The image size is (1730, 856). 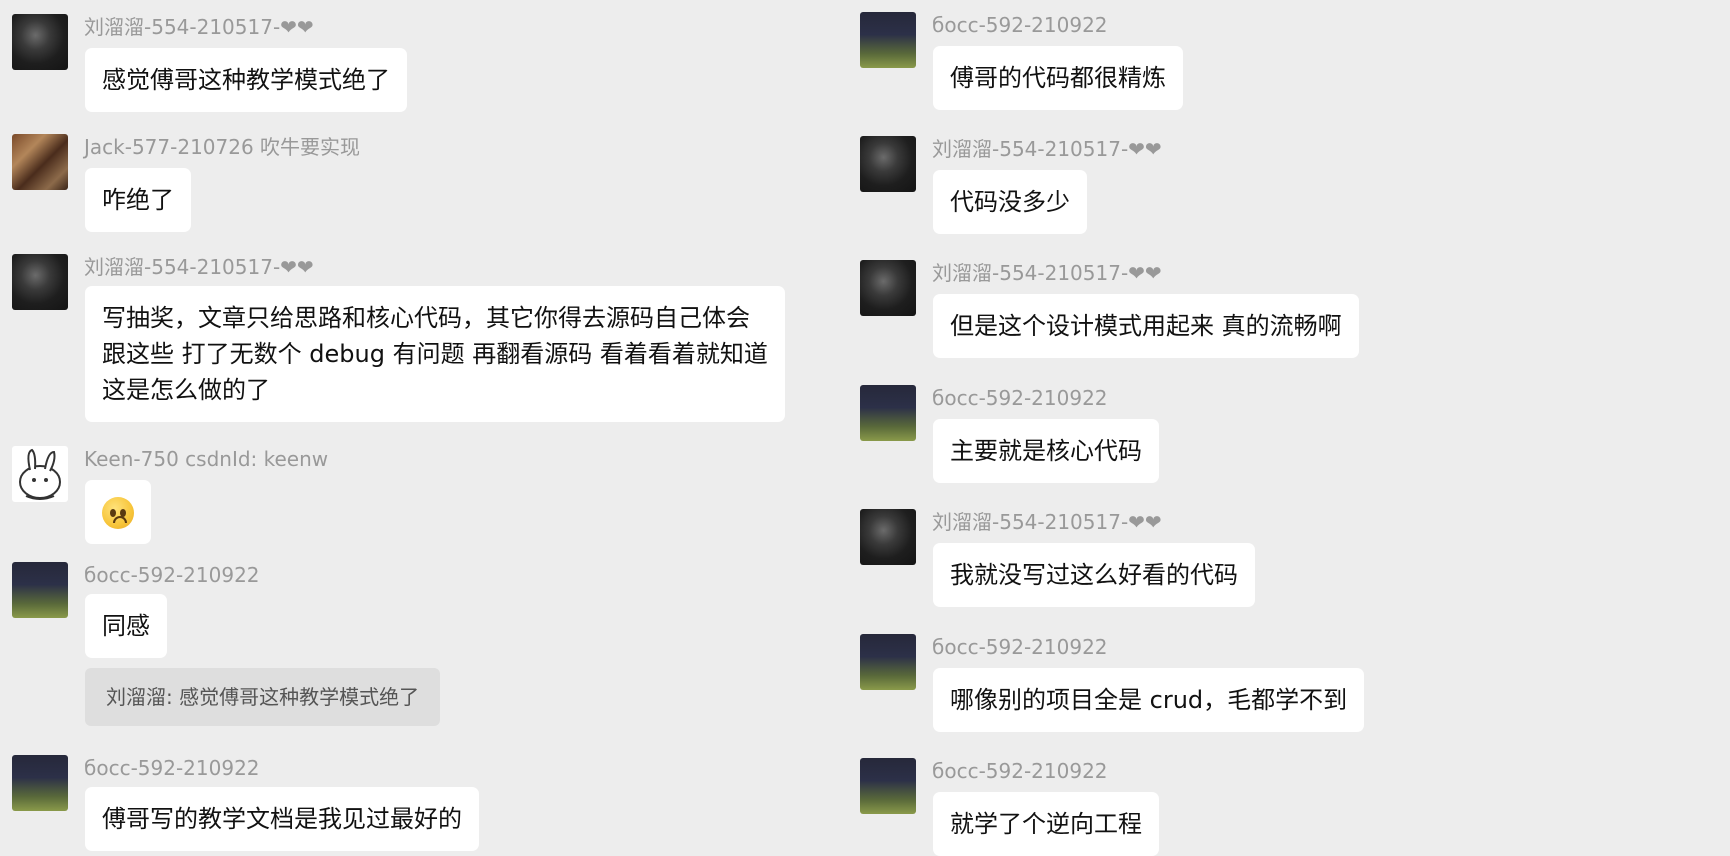 I want to click on message-bubble: 同感, so click(x=126, y=626).